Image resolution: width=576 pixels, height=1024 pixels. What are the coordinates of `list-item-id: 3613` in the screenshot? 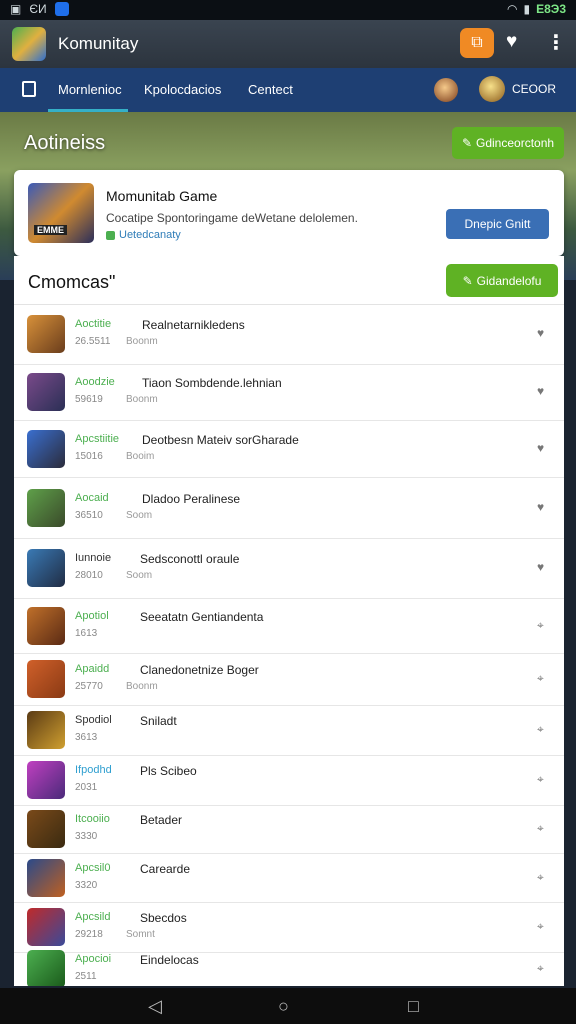 It's located at (86, 737).